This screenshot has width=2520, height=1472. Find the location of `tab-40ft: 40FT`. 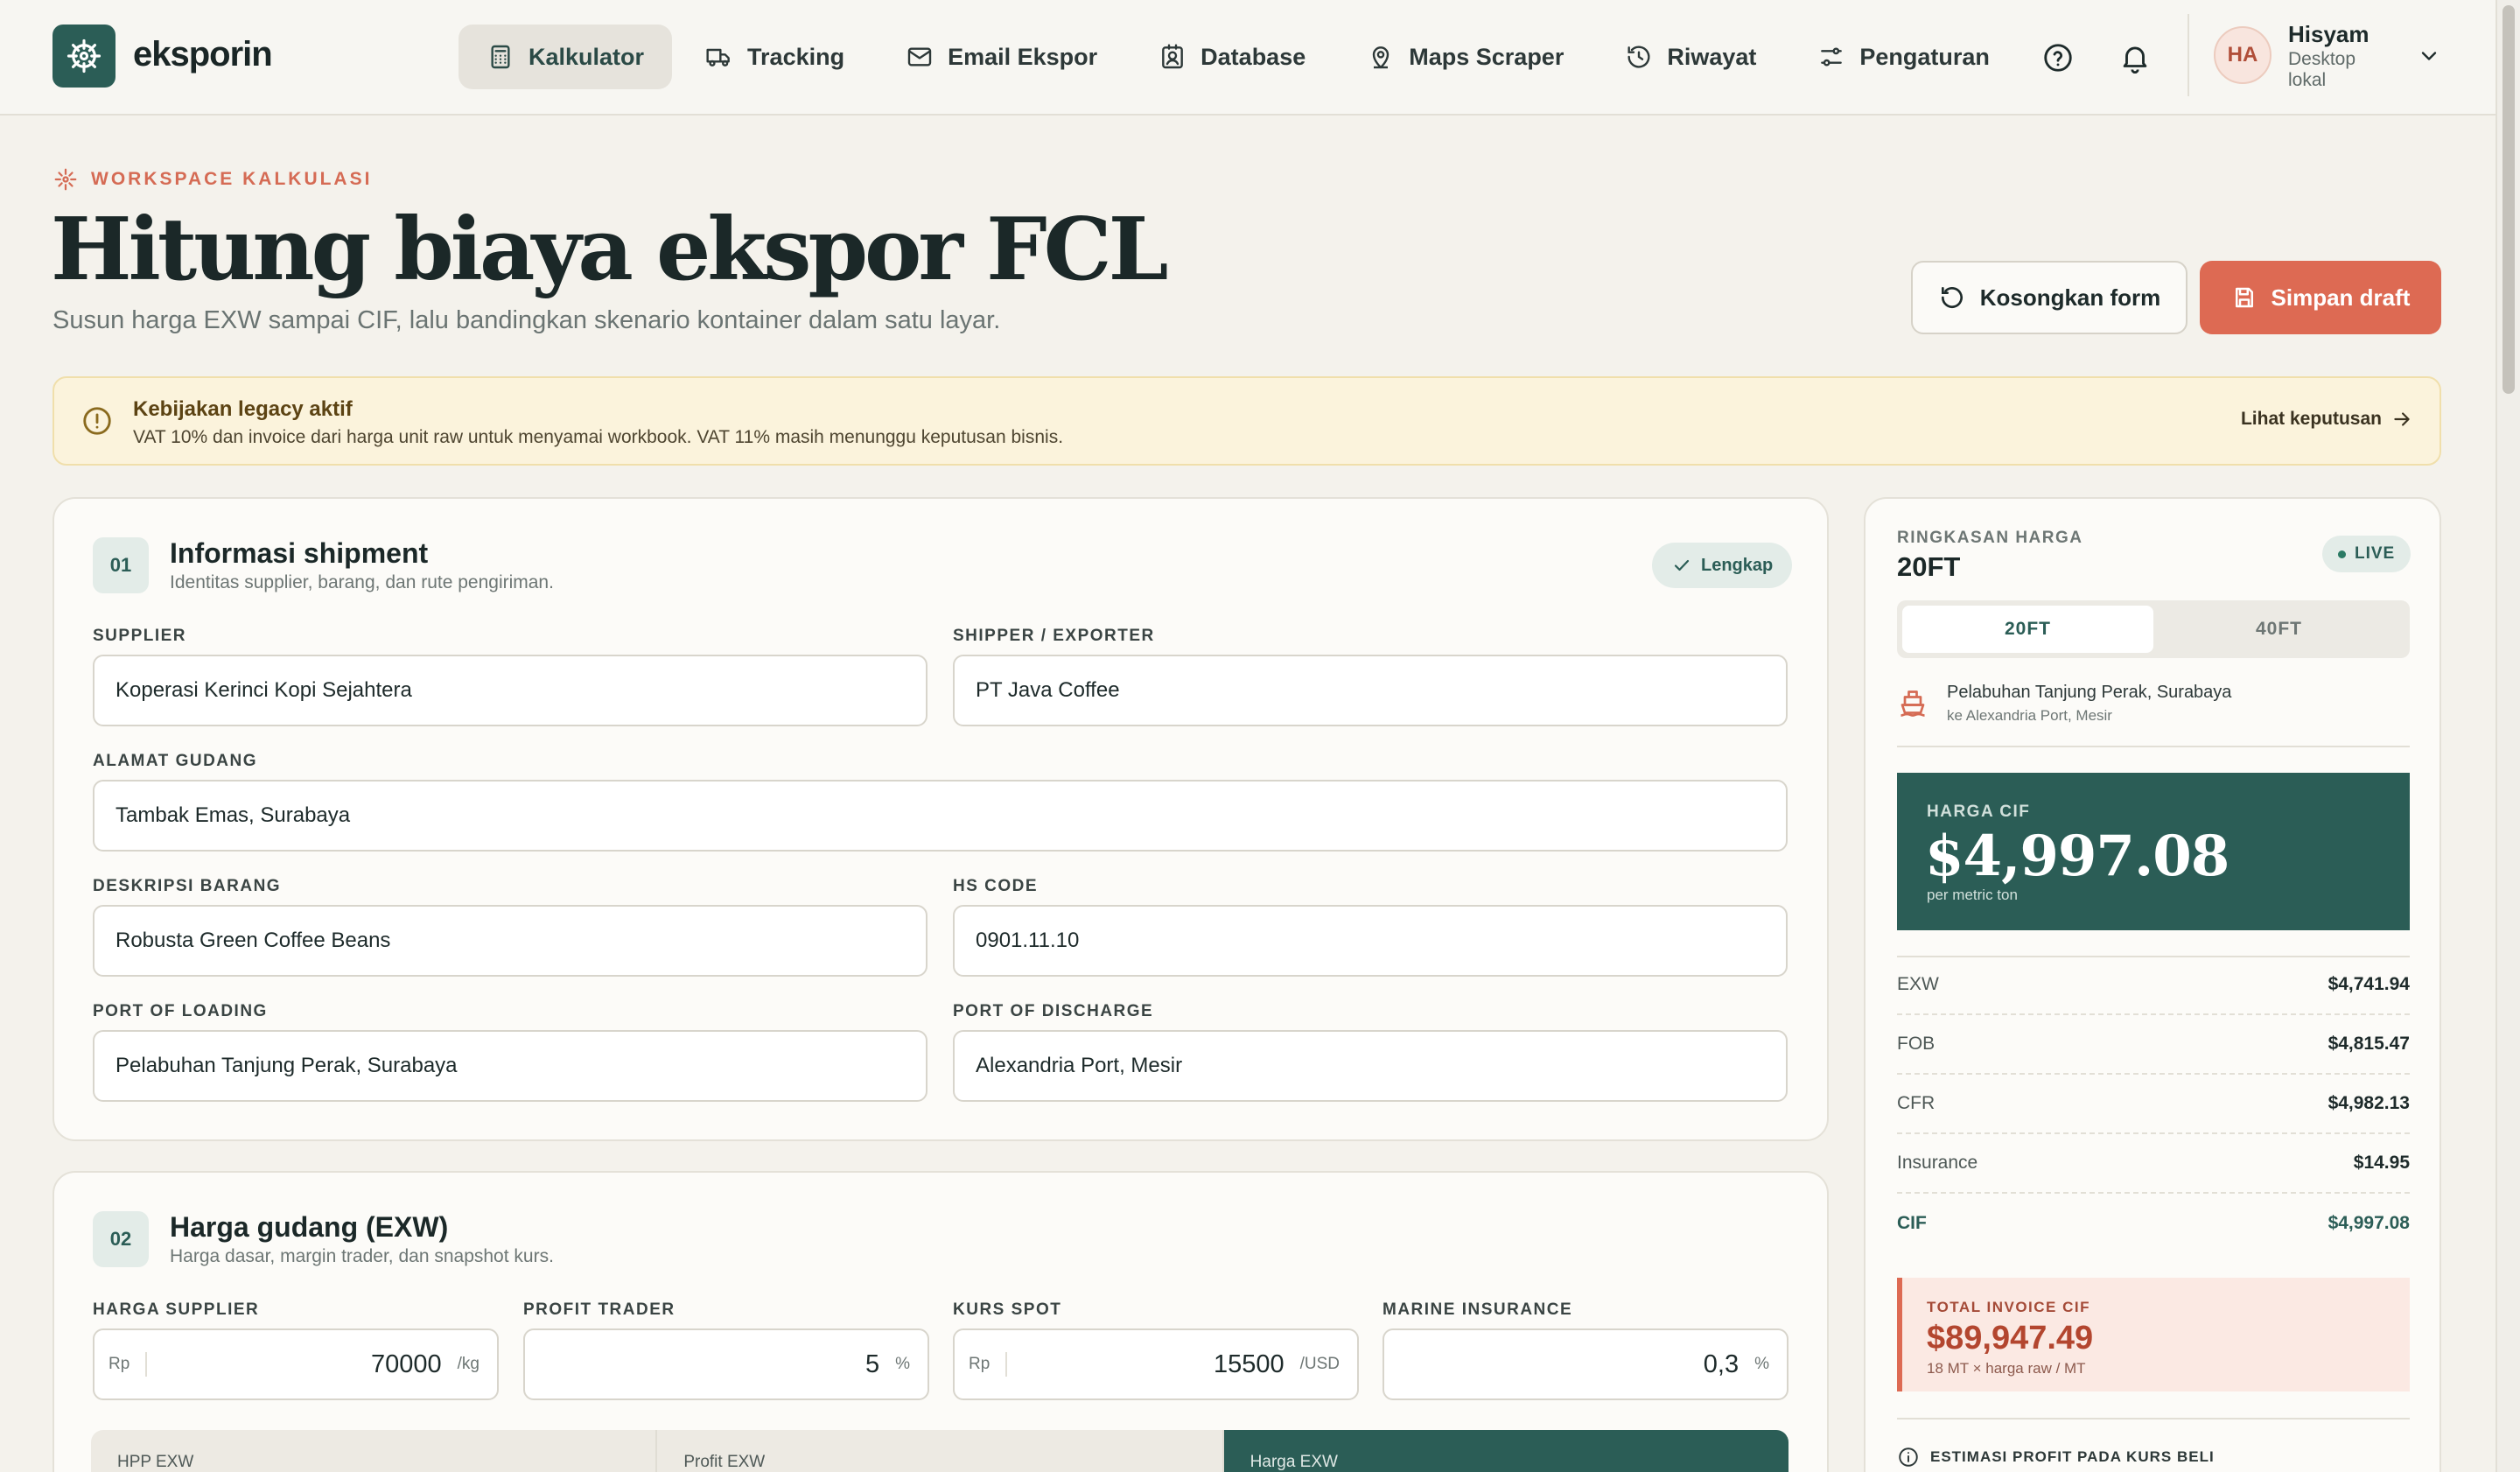

tab-40ft: 40FT is located at coordinates (2278, 629).